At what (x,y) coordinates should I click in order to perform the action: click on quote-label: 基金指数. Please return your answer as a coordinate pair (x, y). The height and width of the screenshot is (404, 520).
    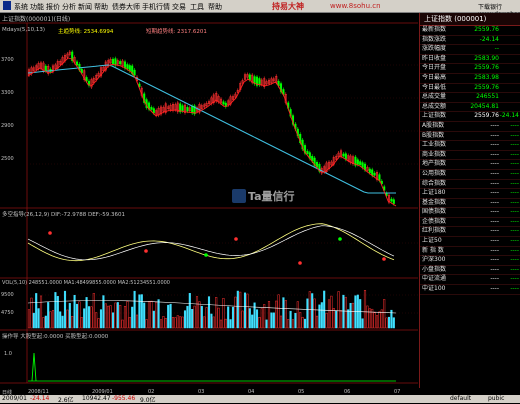
    Looking at the image, I should click on (434, 202).